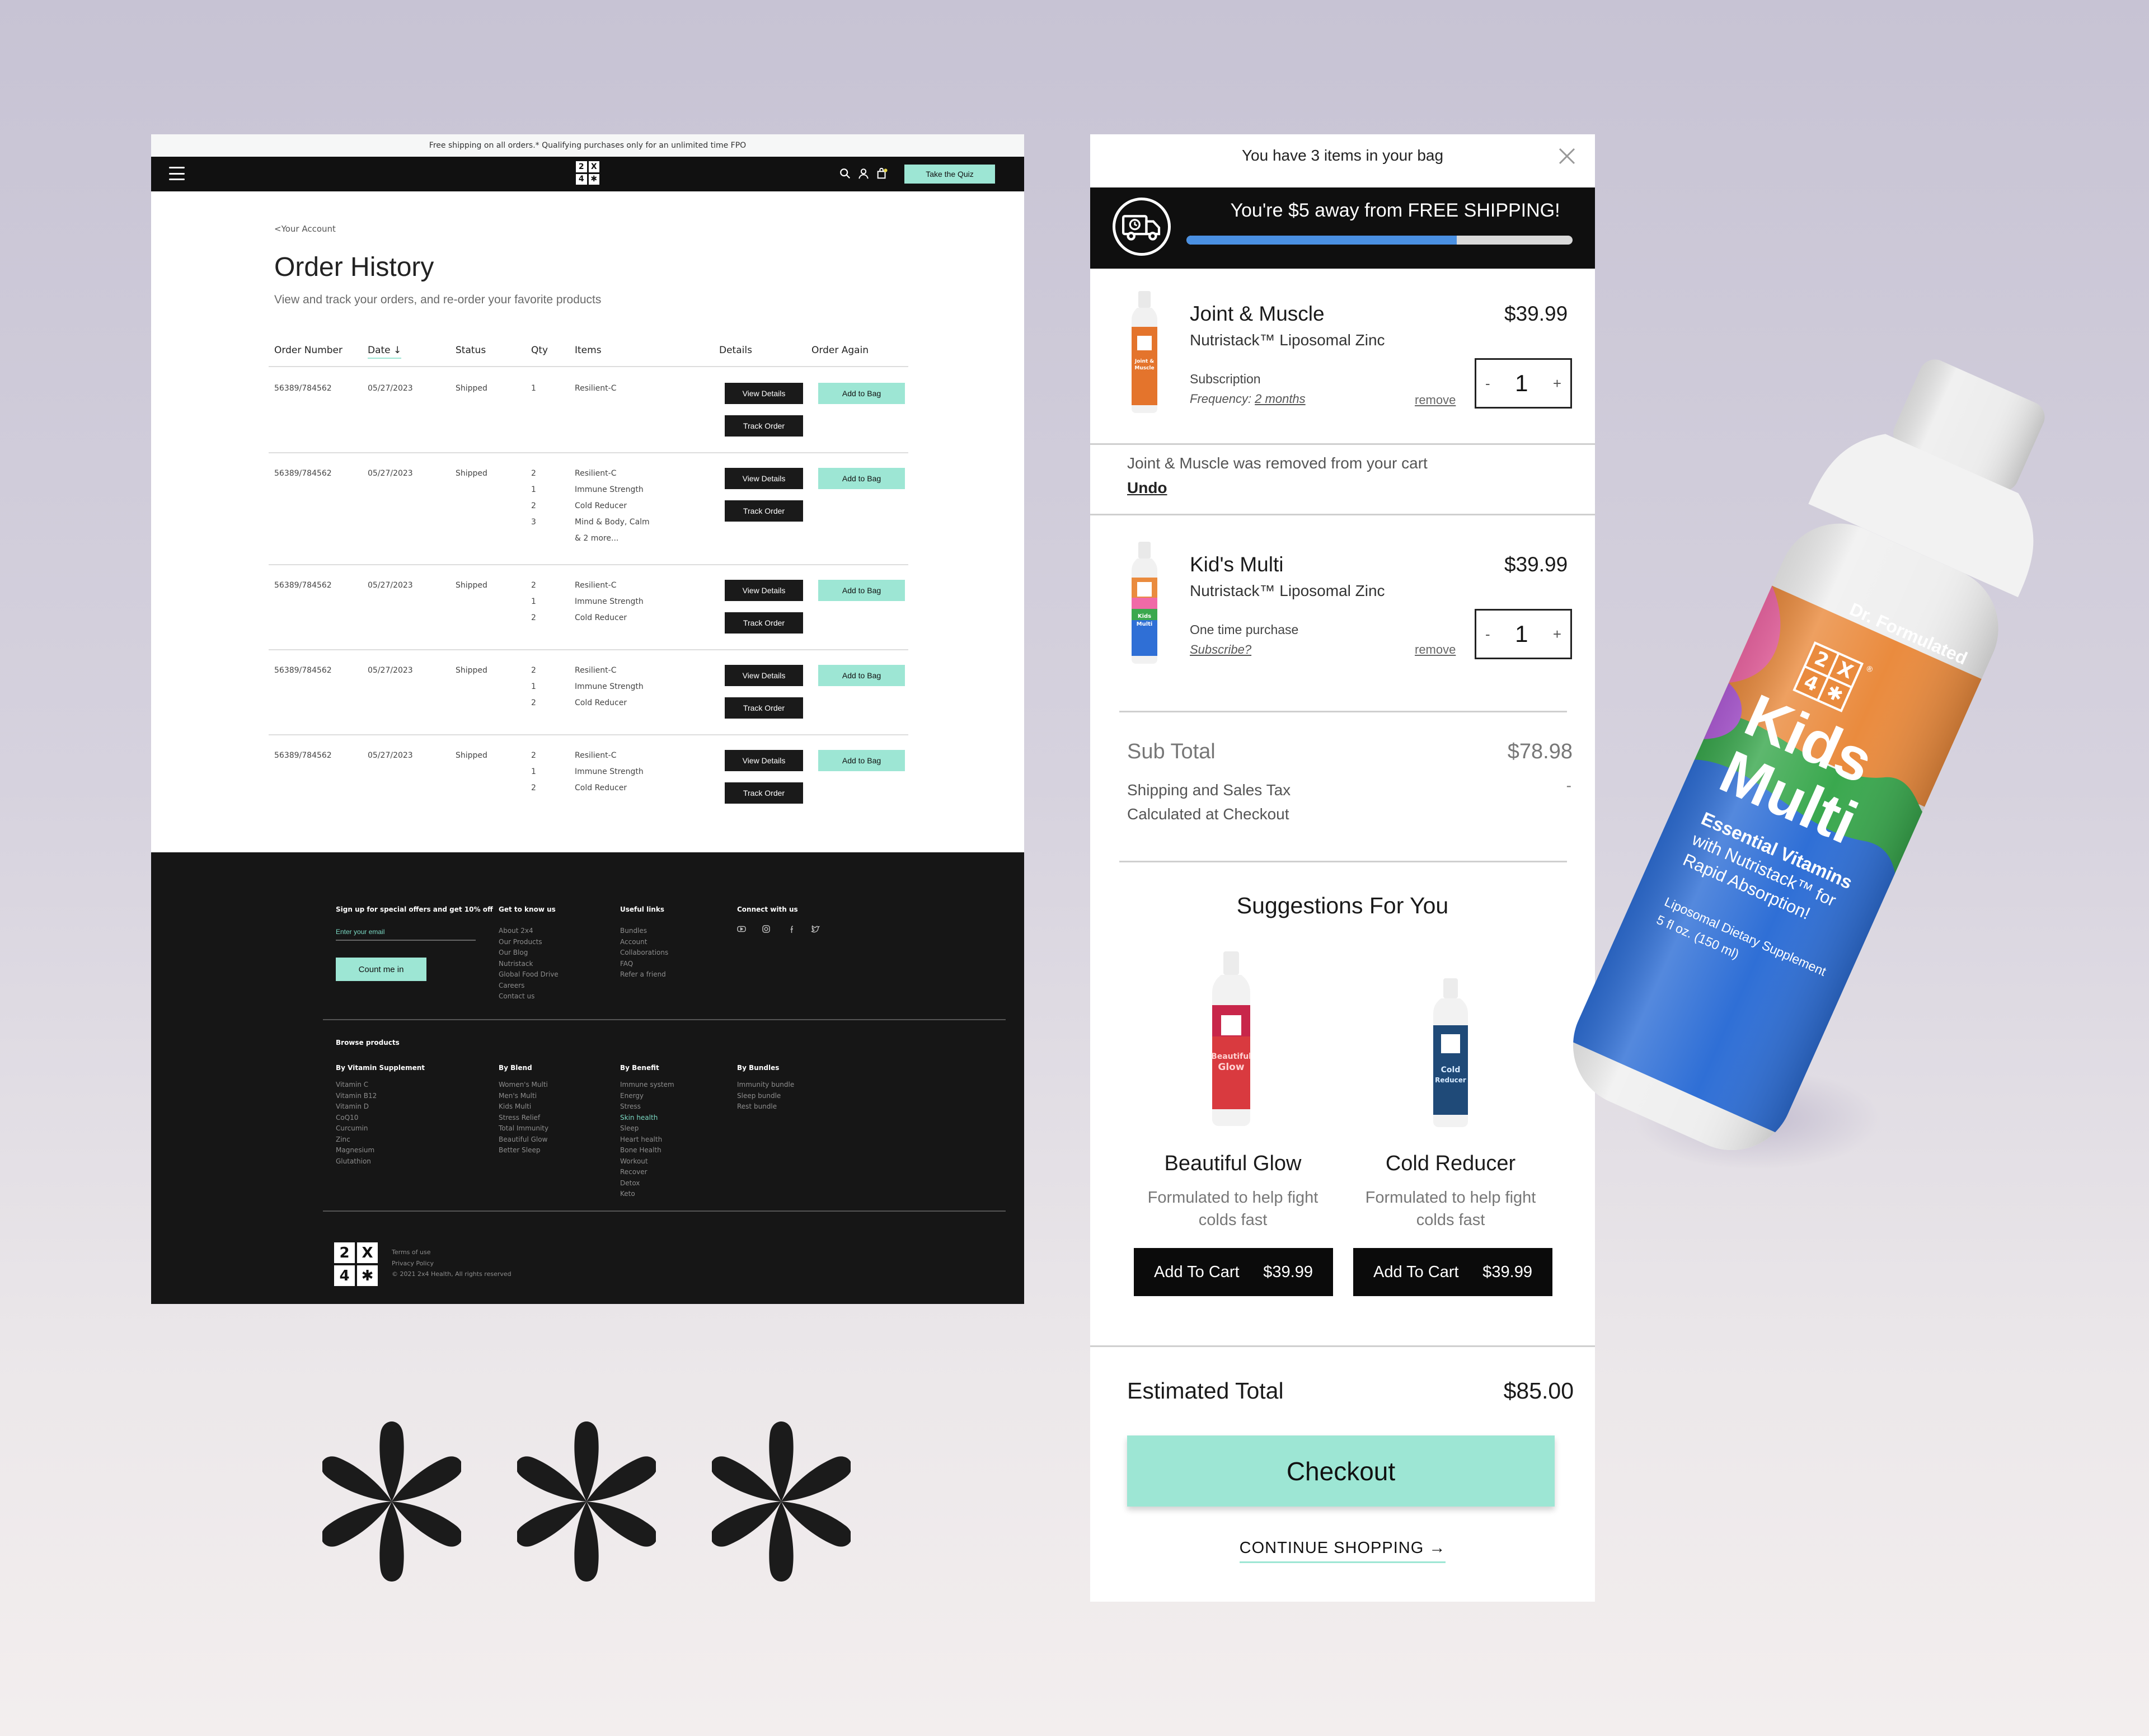 The width and height of the screenshot is (2149, 1736). Describe the element at coordinates (766, 1085) in the screenshot. I see `footer-link: Immunity bundle` at that location.